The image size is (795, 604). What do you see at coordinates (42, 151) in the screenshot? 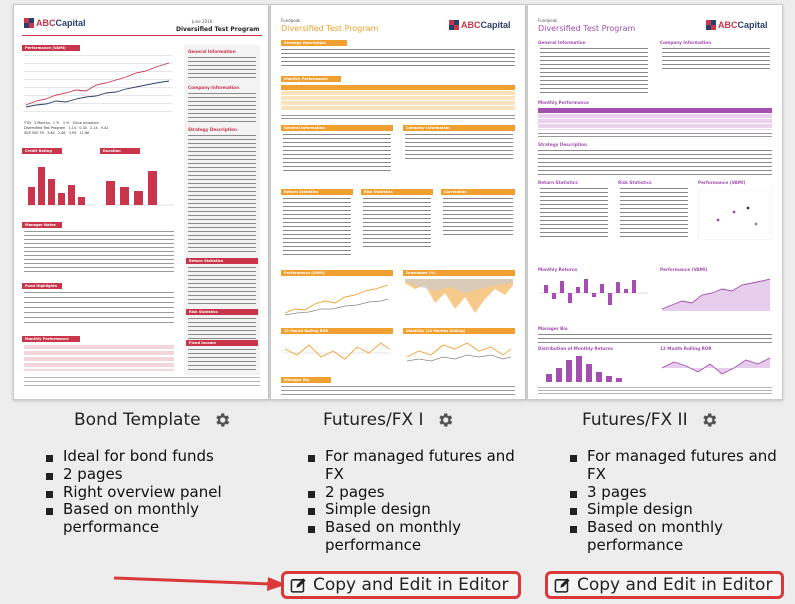
I see `section-credit-rating: Credit Rating` at bounding box center [42, 151].